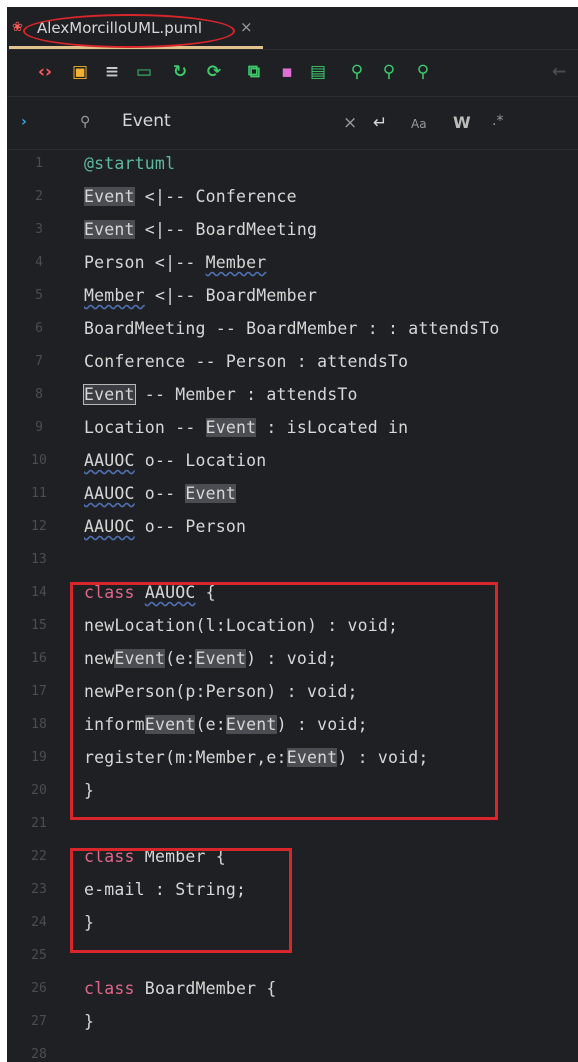 The height and width of the screenshot is (1062, 578). I want to click on code-text: }, so click(89, 1021).